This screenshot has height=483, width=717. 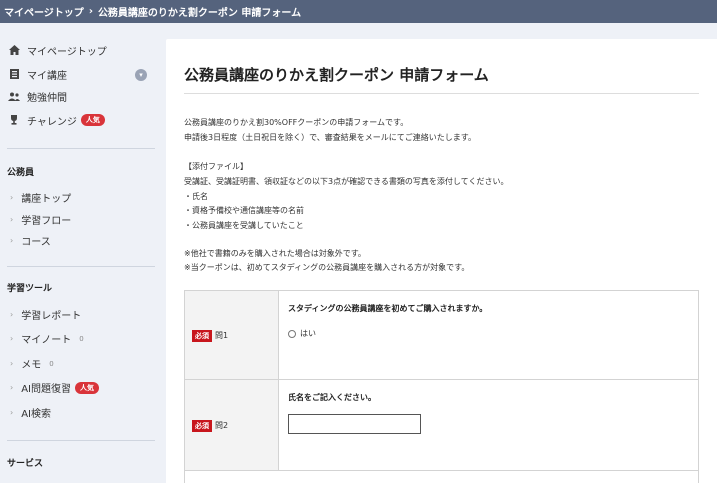 I want to click on sidebar-item-label: マイ講座, so click(x=47, y=76).